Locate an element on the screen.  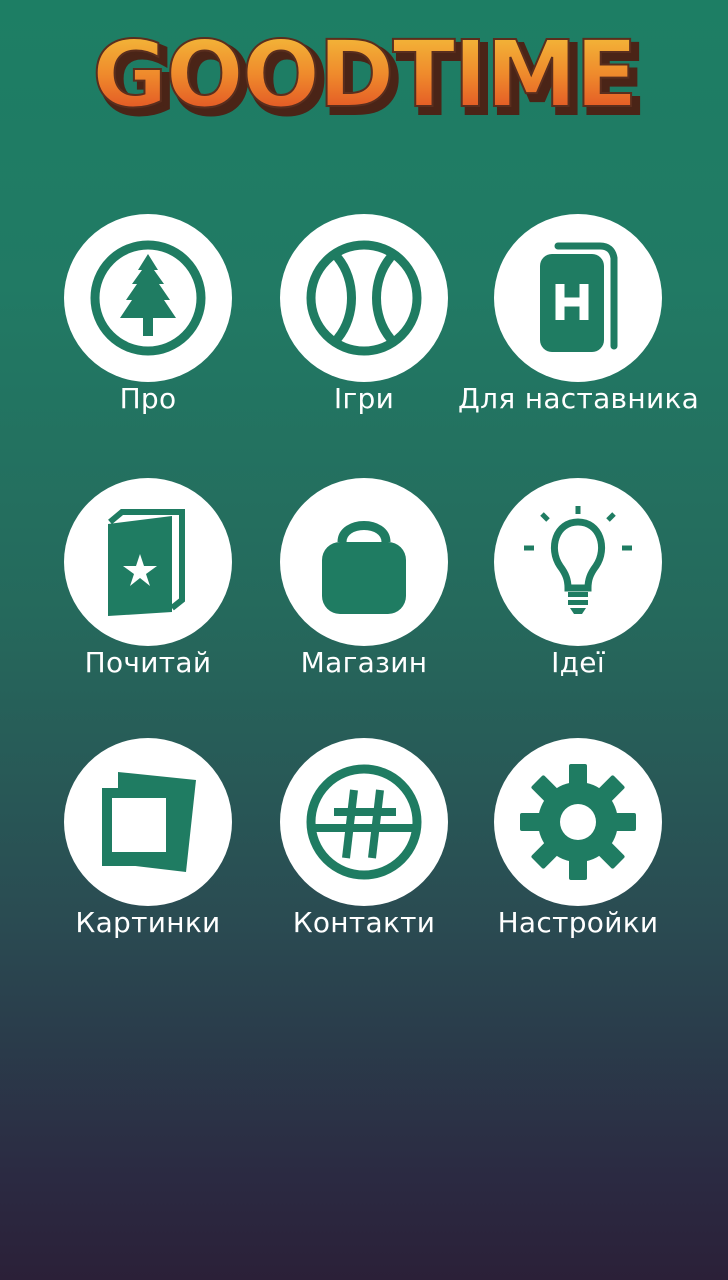
menu-item-read: Почитай is located at coordinates (148, 593).